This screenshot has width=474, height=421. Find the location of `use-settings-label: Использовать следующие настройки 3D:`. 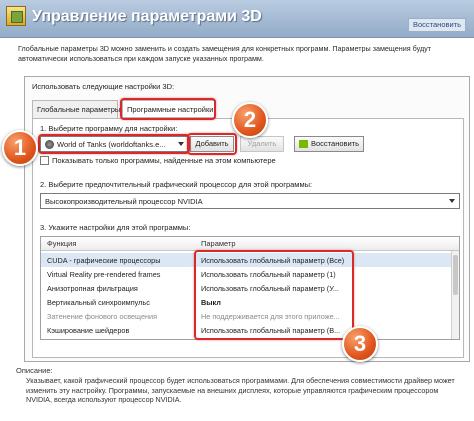

use-settings-label: Использовать следующие настройки 3D: is located at coordinates (103, 86).